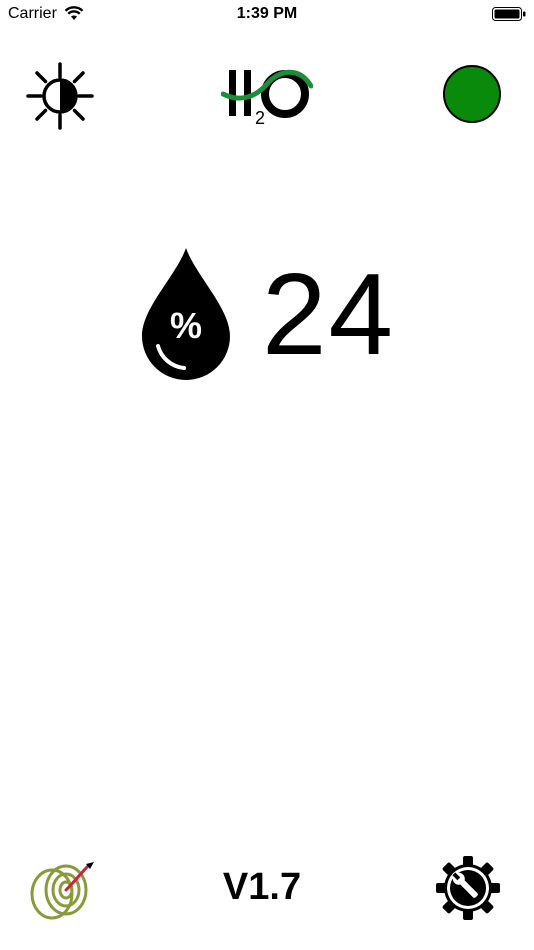 The width and height of the screenshot is (534, 950). Describe the element at coordinates (260, 118) in the screenshot. I see `svg-text: 2` at that location.